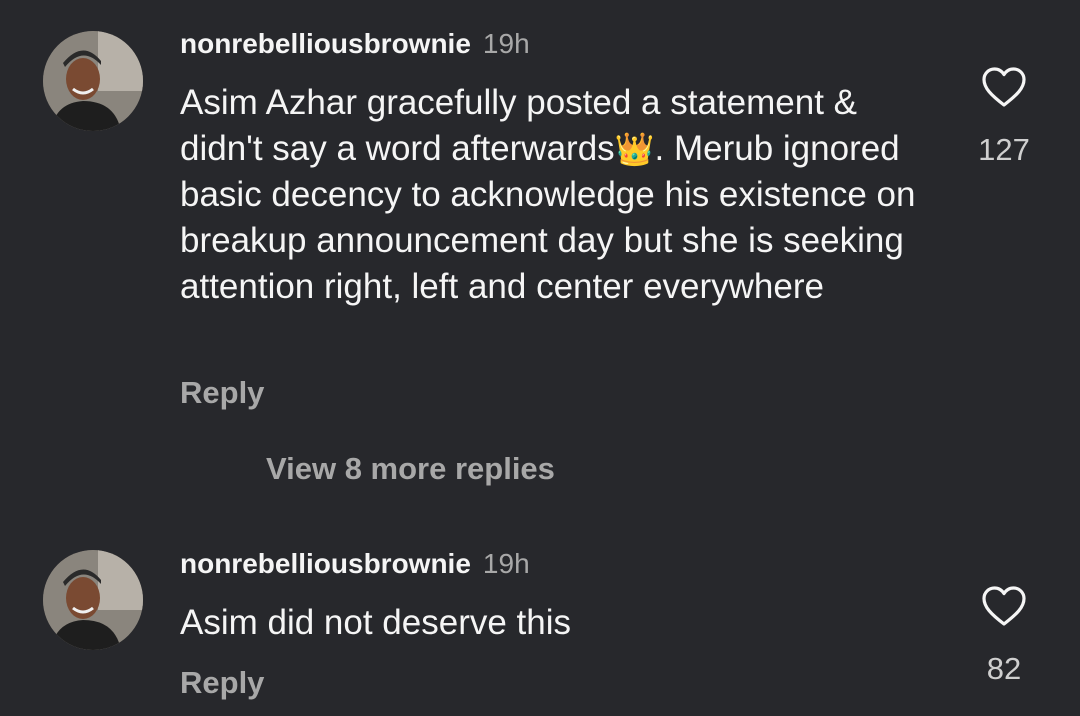  What do you see at coordinates (1004, 668) in the screenshot?
I see `like-count: 82` at bounding box center [1004, 668].